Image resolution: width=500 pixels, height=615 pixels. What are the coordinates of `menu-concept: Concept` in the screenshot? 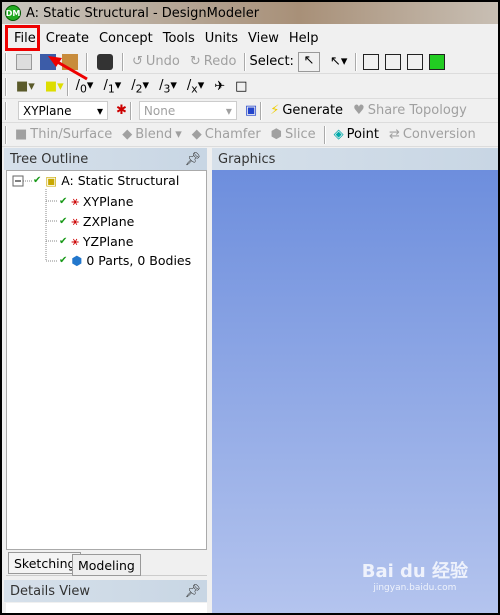 It's located at (126, 38).